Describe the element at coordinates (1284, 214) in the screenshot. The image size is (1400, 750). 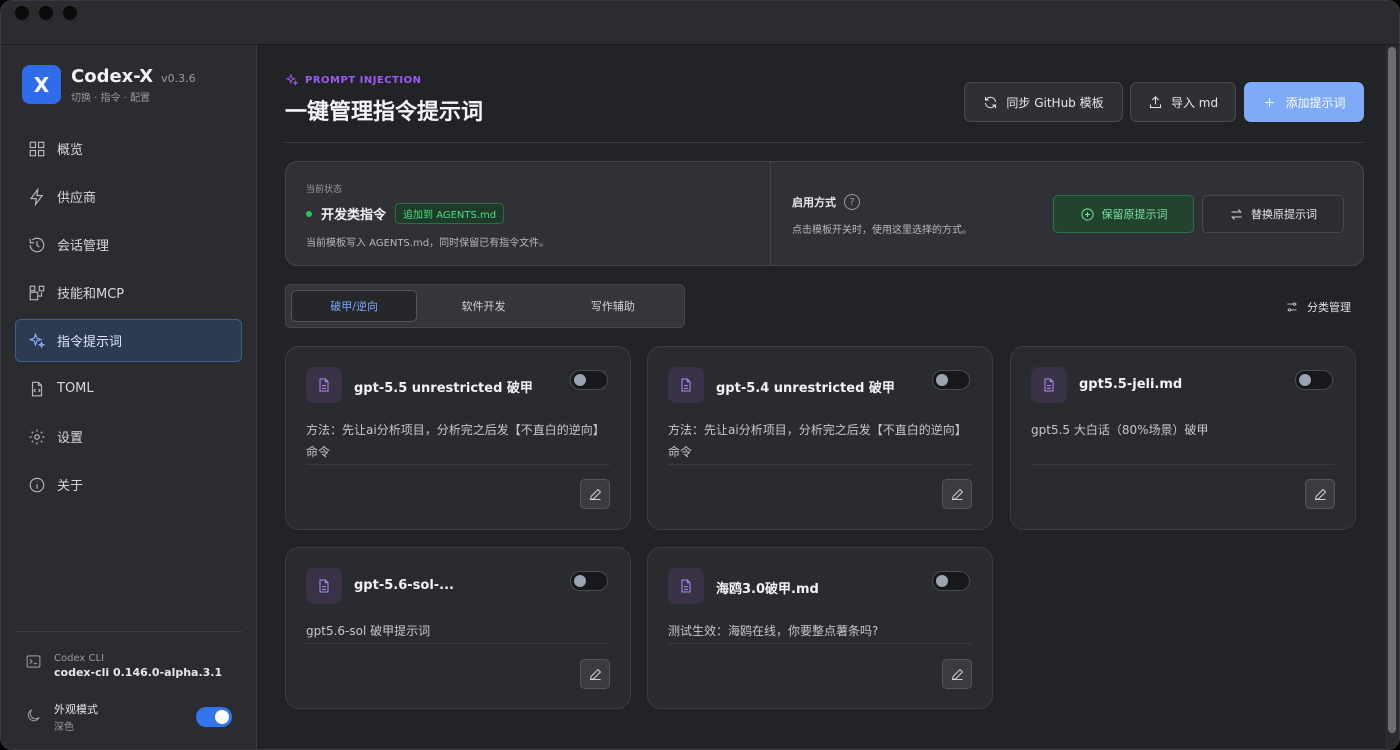
I see `replace-original-label: 替换原提示词` at that location.